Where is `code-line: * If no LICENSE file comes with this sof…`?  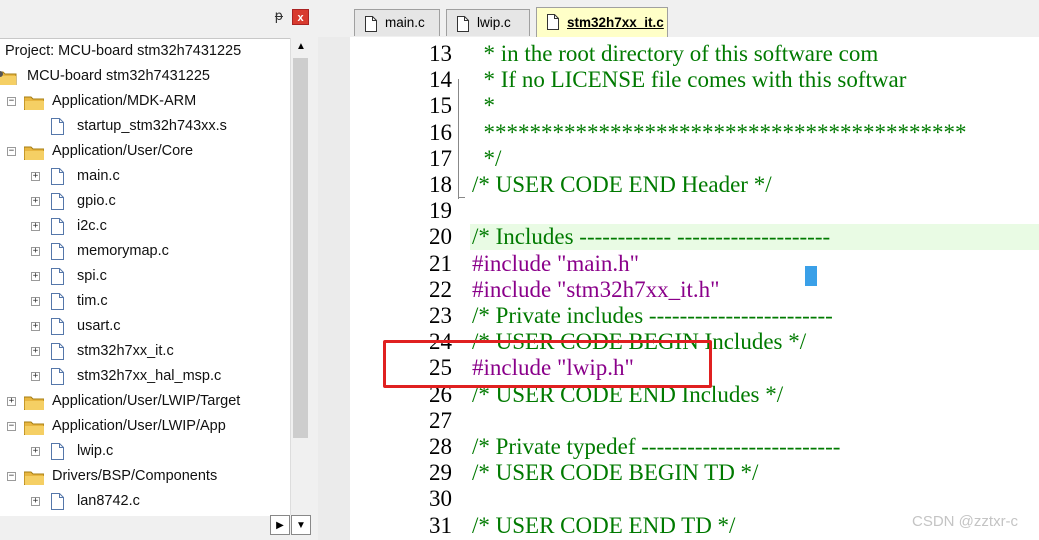
code-line: * If no LICENSE file comes with this sof… is located at coordinates (689, 80).